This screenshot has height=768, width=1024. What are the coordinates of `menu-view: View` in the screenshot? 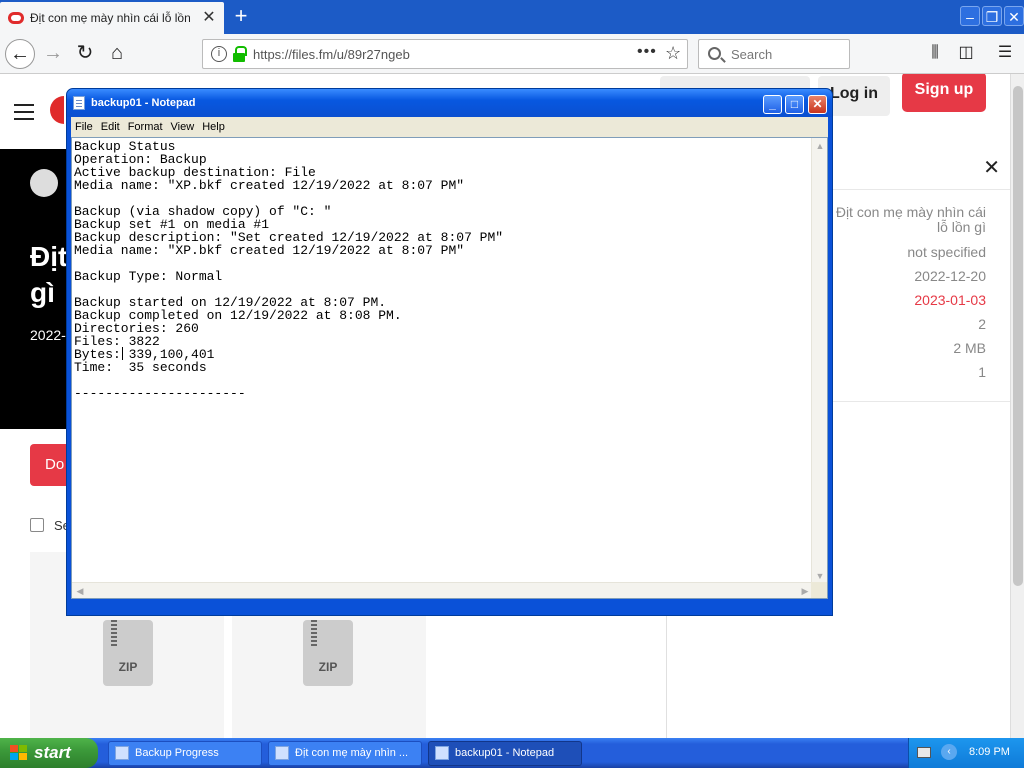 It's located at (183, 125).